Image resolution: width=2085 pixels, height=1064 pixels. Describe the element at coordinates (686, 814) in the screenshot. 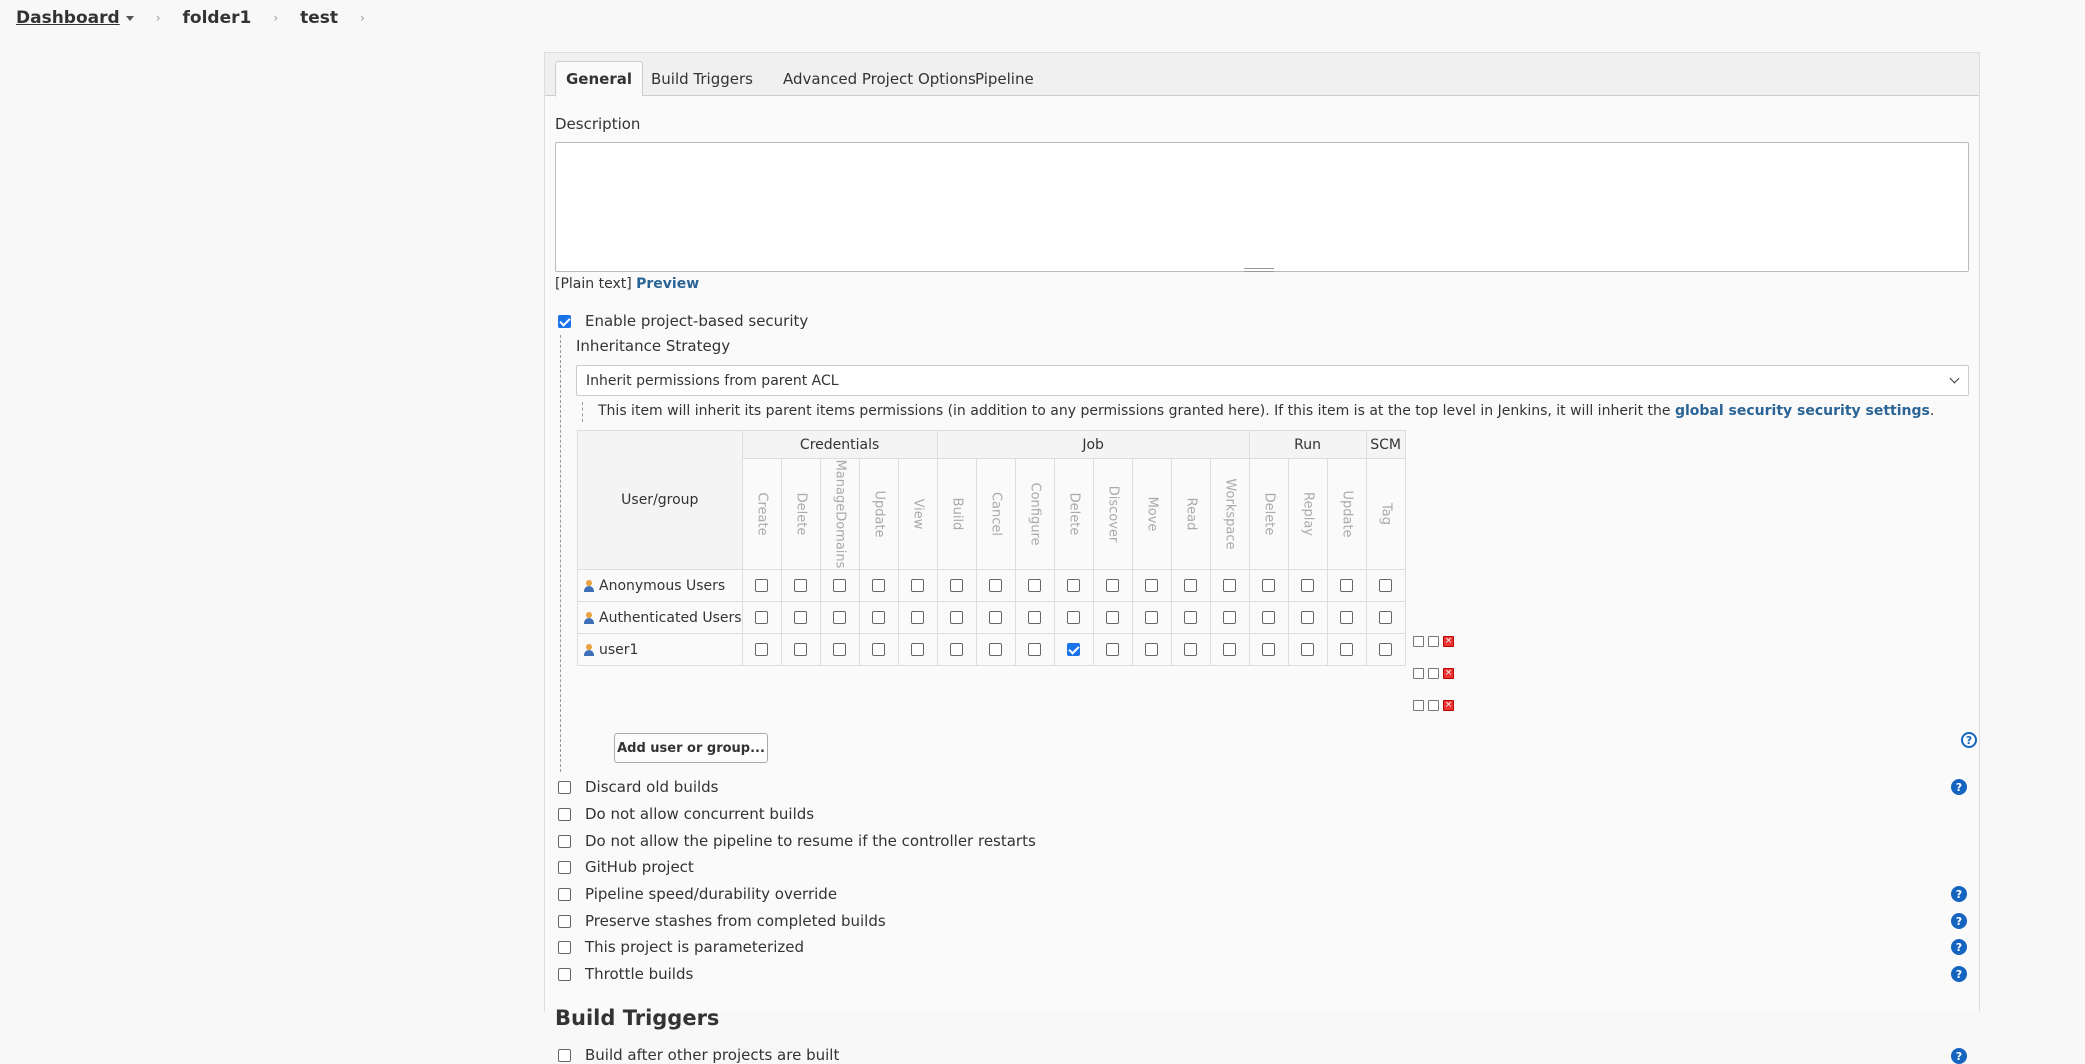

I see `option-row: Do not allow concurrent builds` at that location.